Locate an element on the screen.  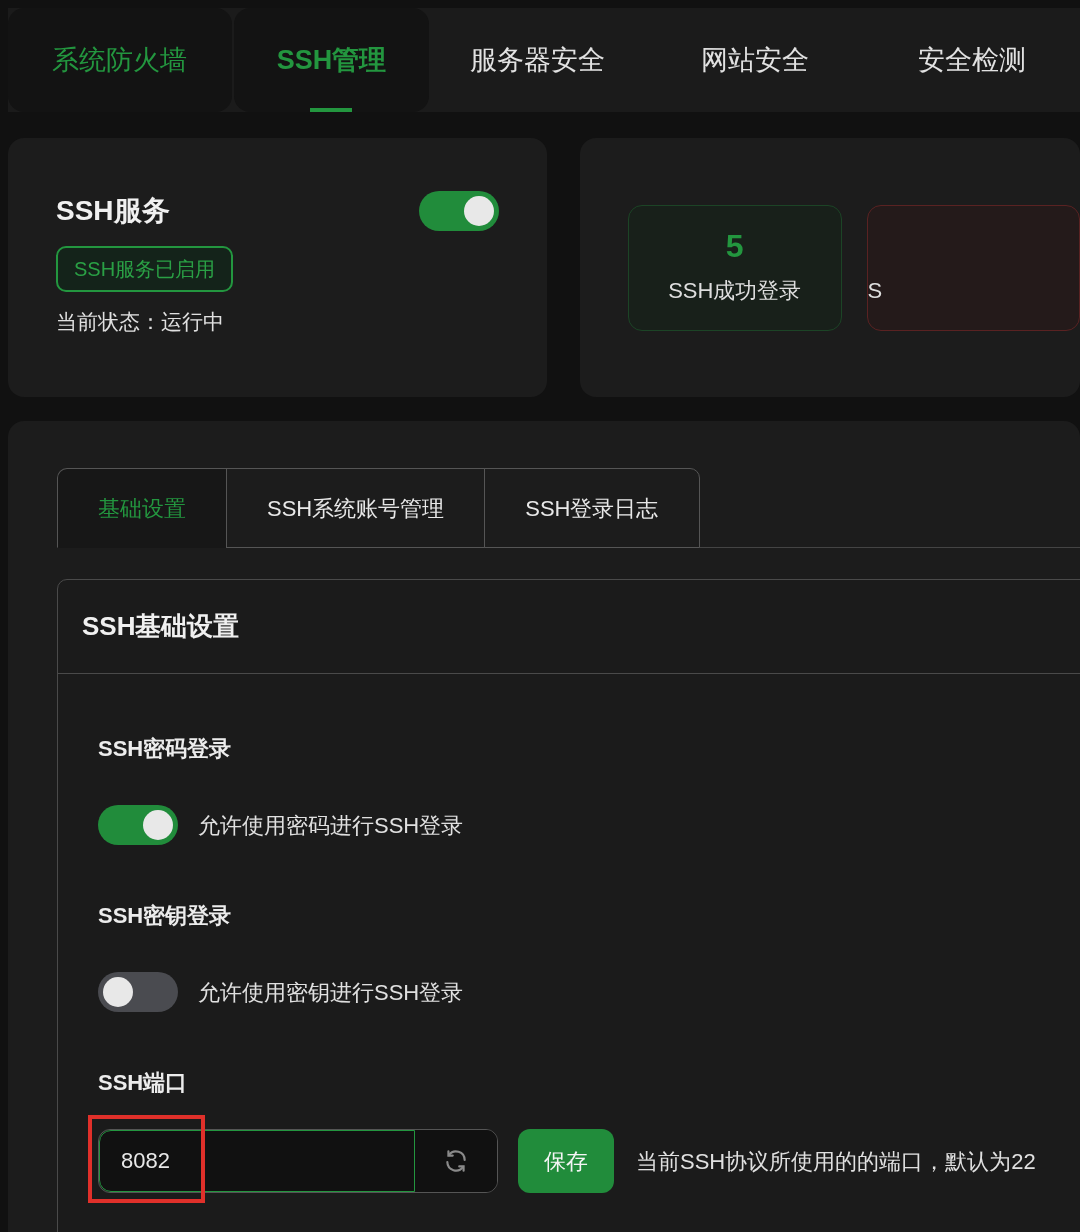
toggle-label: 允许使用密码进行SSH登录 is located at coordinates (331, 825).